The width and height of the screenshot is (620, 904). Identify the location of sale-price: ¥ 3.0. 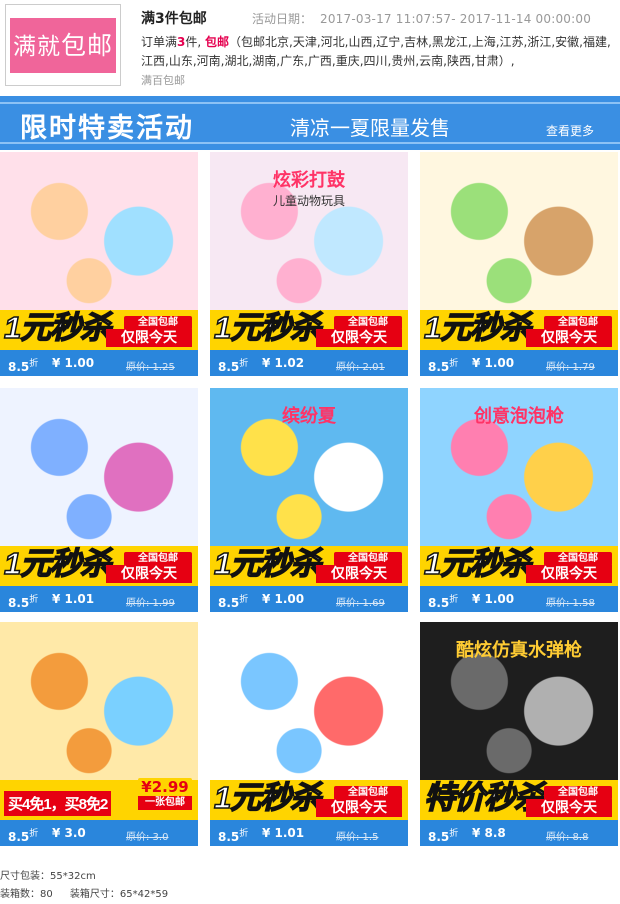
(69, 833).